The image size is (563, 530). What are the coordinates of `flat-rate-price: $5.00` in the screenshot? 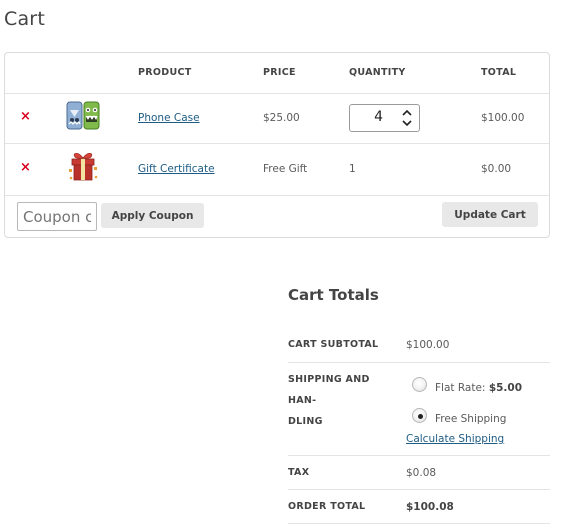 It's located at (505, 388).